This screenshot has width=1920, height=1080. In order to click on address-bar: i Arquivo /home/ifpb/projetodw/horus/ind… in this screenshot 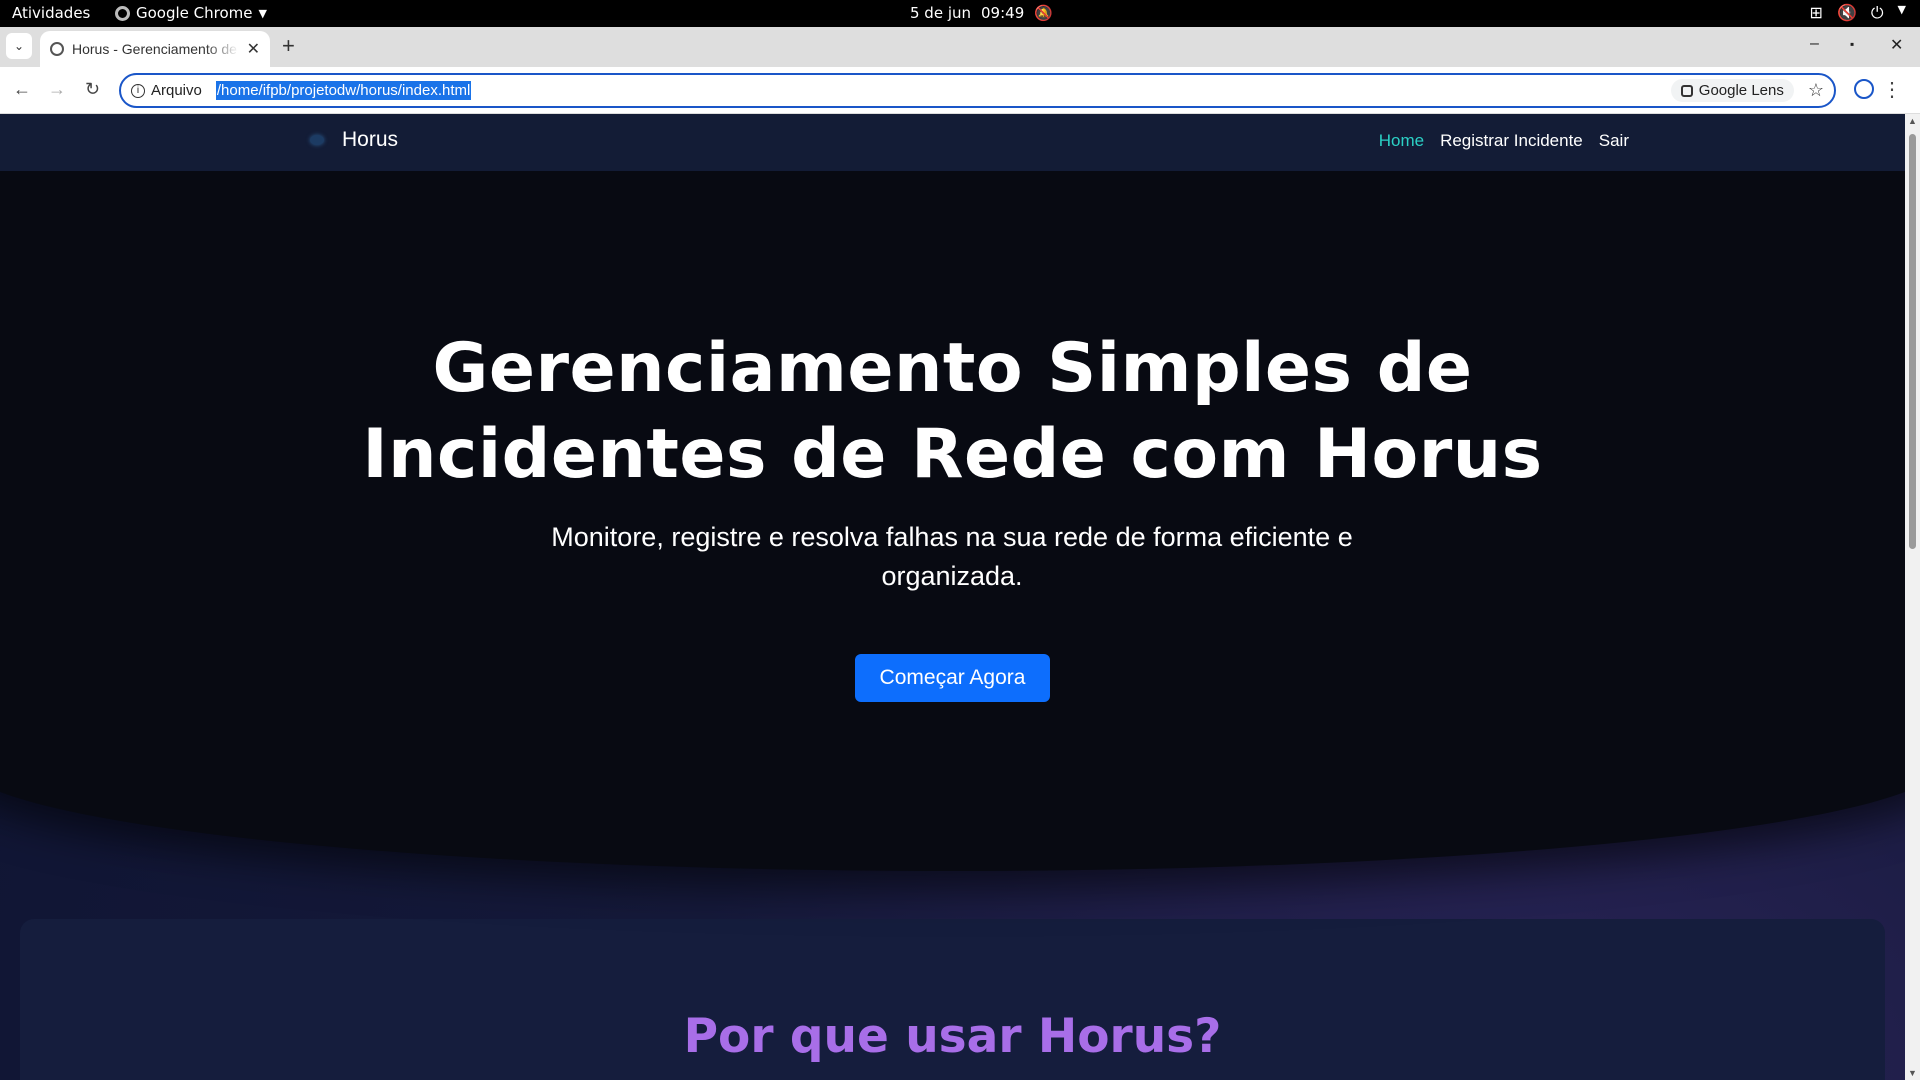, I will do `click(977, 90)`.